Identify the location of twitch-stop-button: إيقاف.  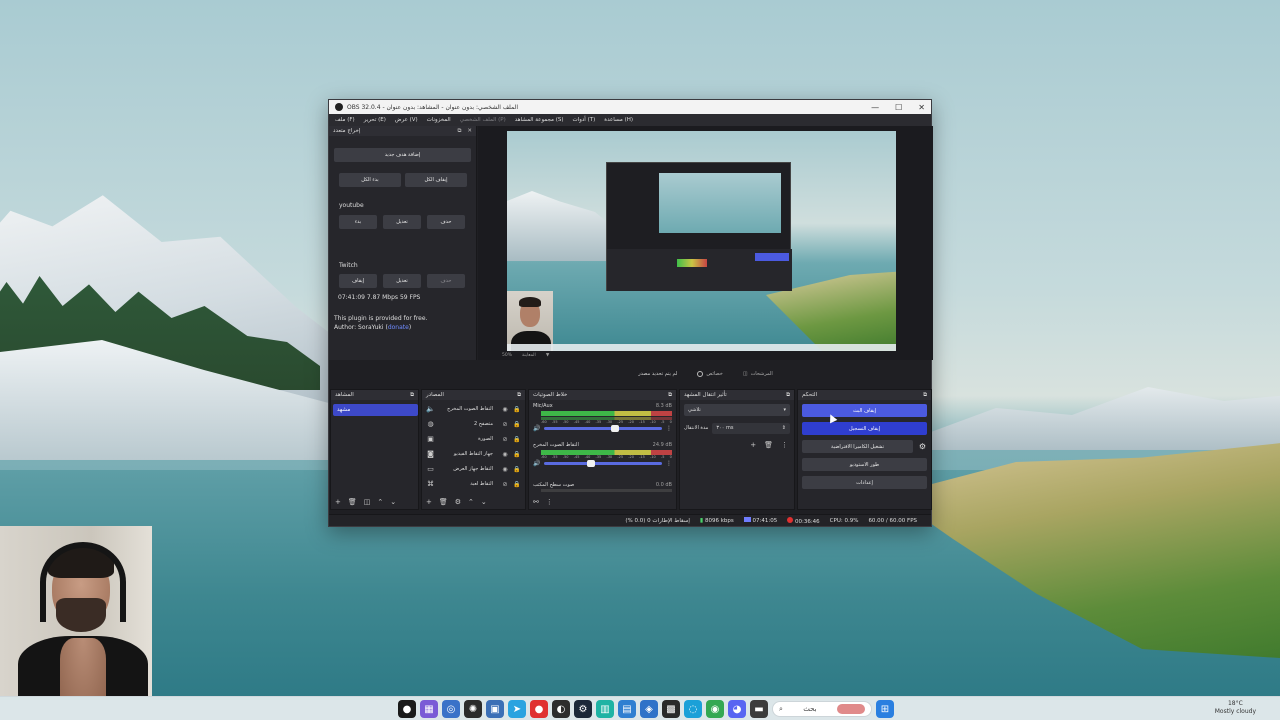
(358, 281).